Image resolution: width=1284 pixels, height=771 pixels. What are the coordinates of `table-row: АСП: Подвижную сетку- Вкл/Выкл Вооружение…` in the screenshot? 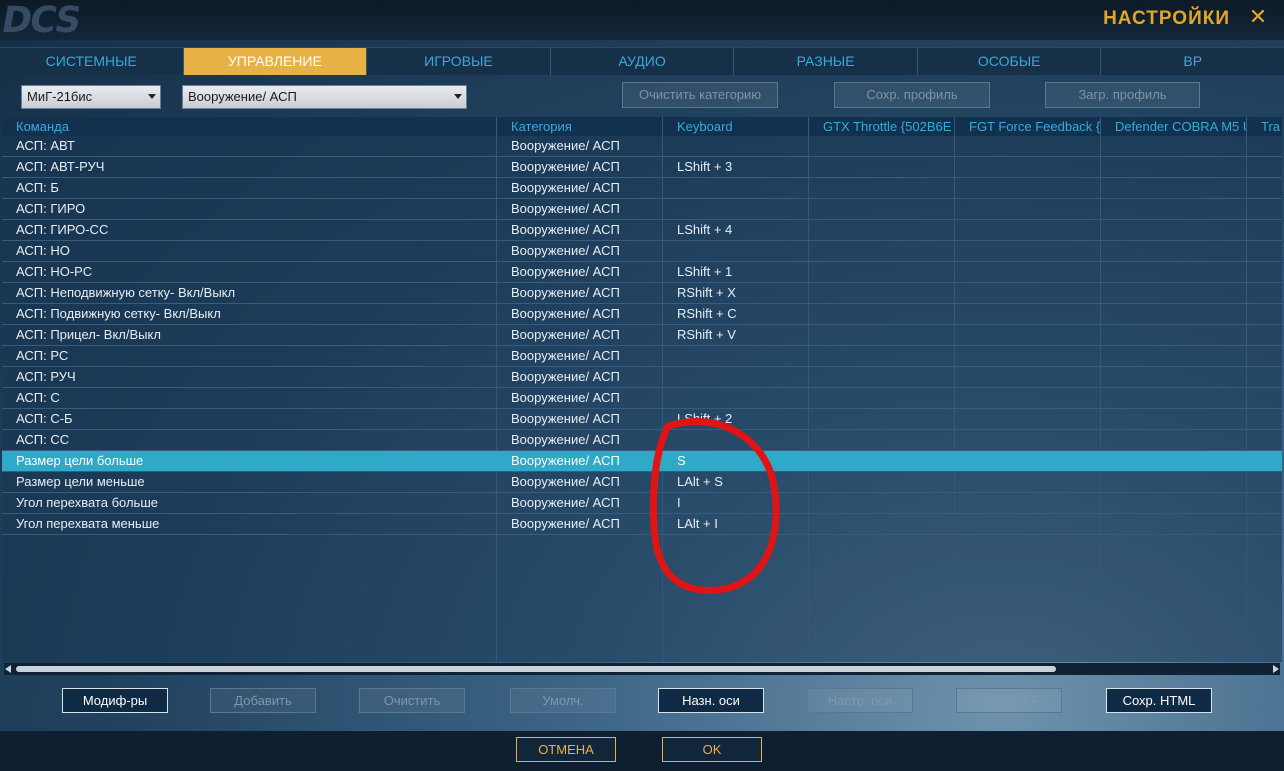 It's located at (642, 314).